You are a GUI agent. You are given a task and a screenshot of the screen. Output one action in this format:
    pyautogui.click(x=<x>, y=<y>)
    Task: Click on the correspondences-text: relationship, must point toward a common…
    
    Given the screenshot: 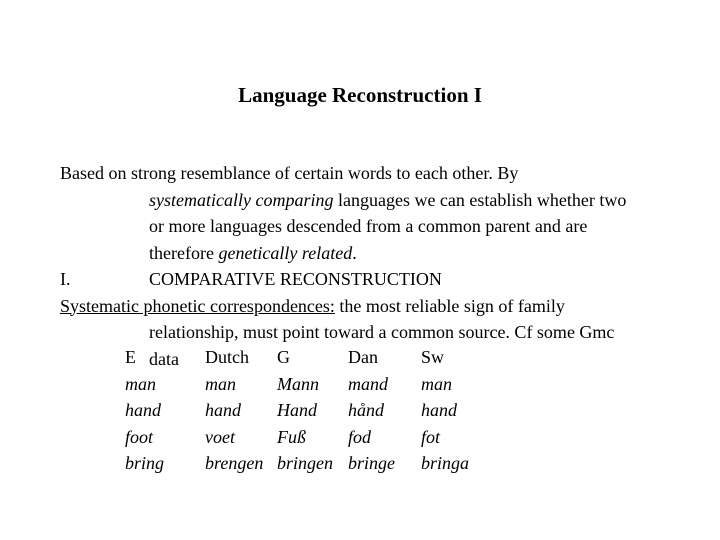 What is the action you would take?
    pyautogui.click(x=382, y=332)
    